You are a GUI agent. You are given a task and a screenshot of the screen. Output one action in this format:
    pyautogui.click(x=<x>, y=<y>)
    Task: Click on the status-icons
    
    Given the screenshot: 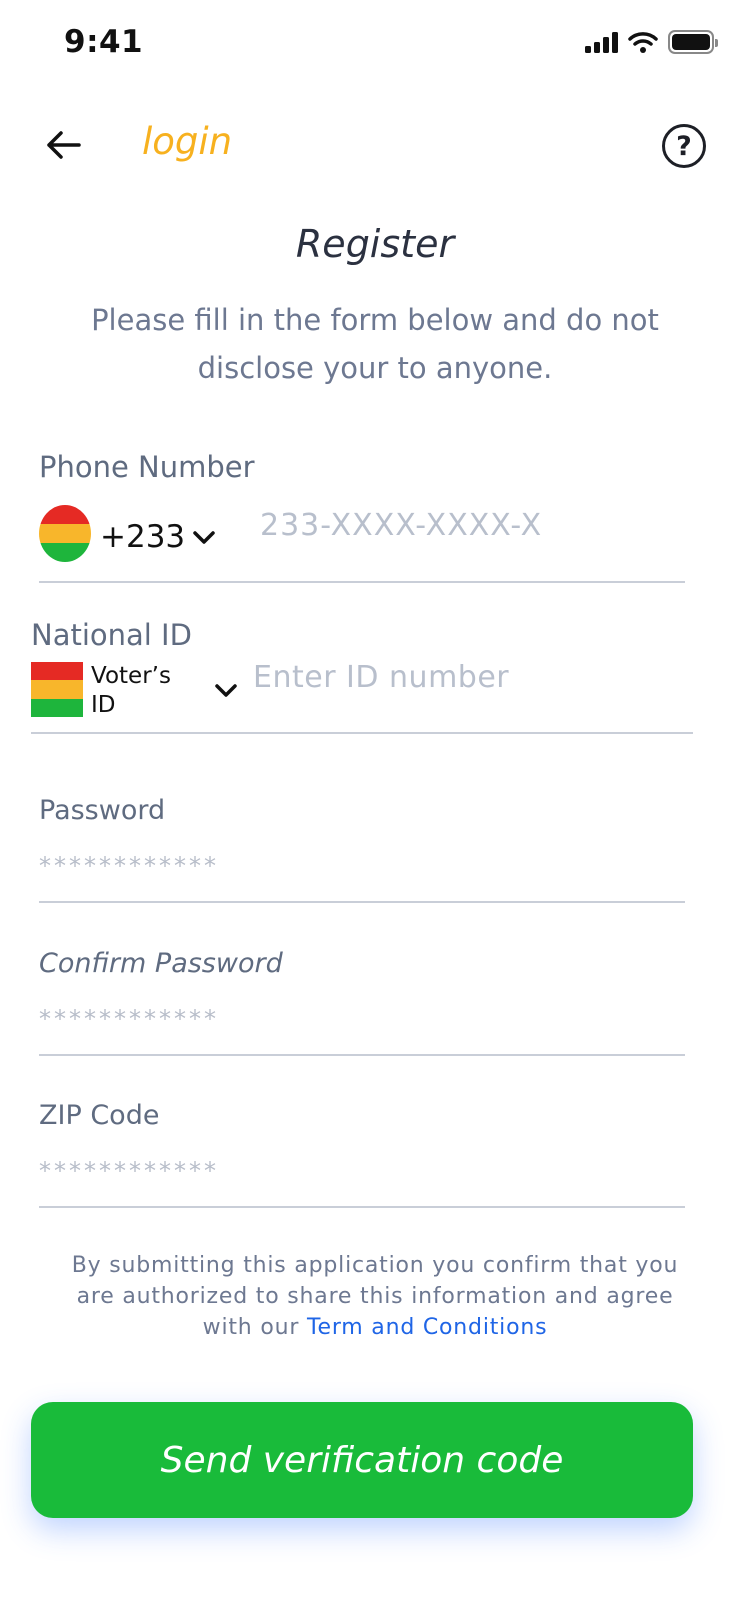 What is the action you would take?
    pyautogui.click(x=651, y=42)
    